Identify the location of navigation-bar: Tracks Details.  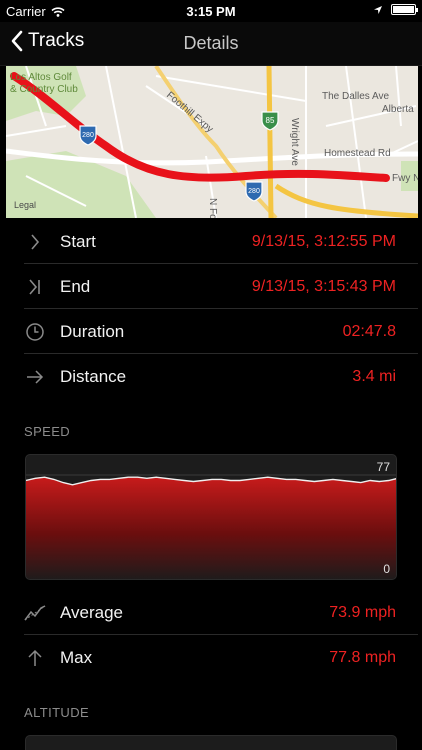
(211, 44).